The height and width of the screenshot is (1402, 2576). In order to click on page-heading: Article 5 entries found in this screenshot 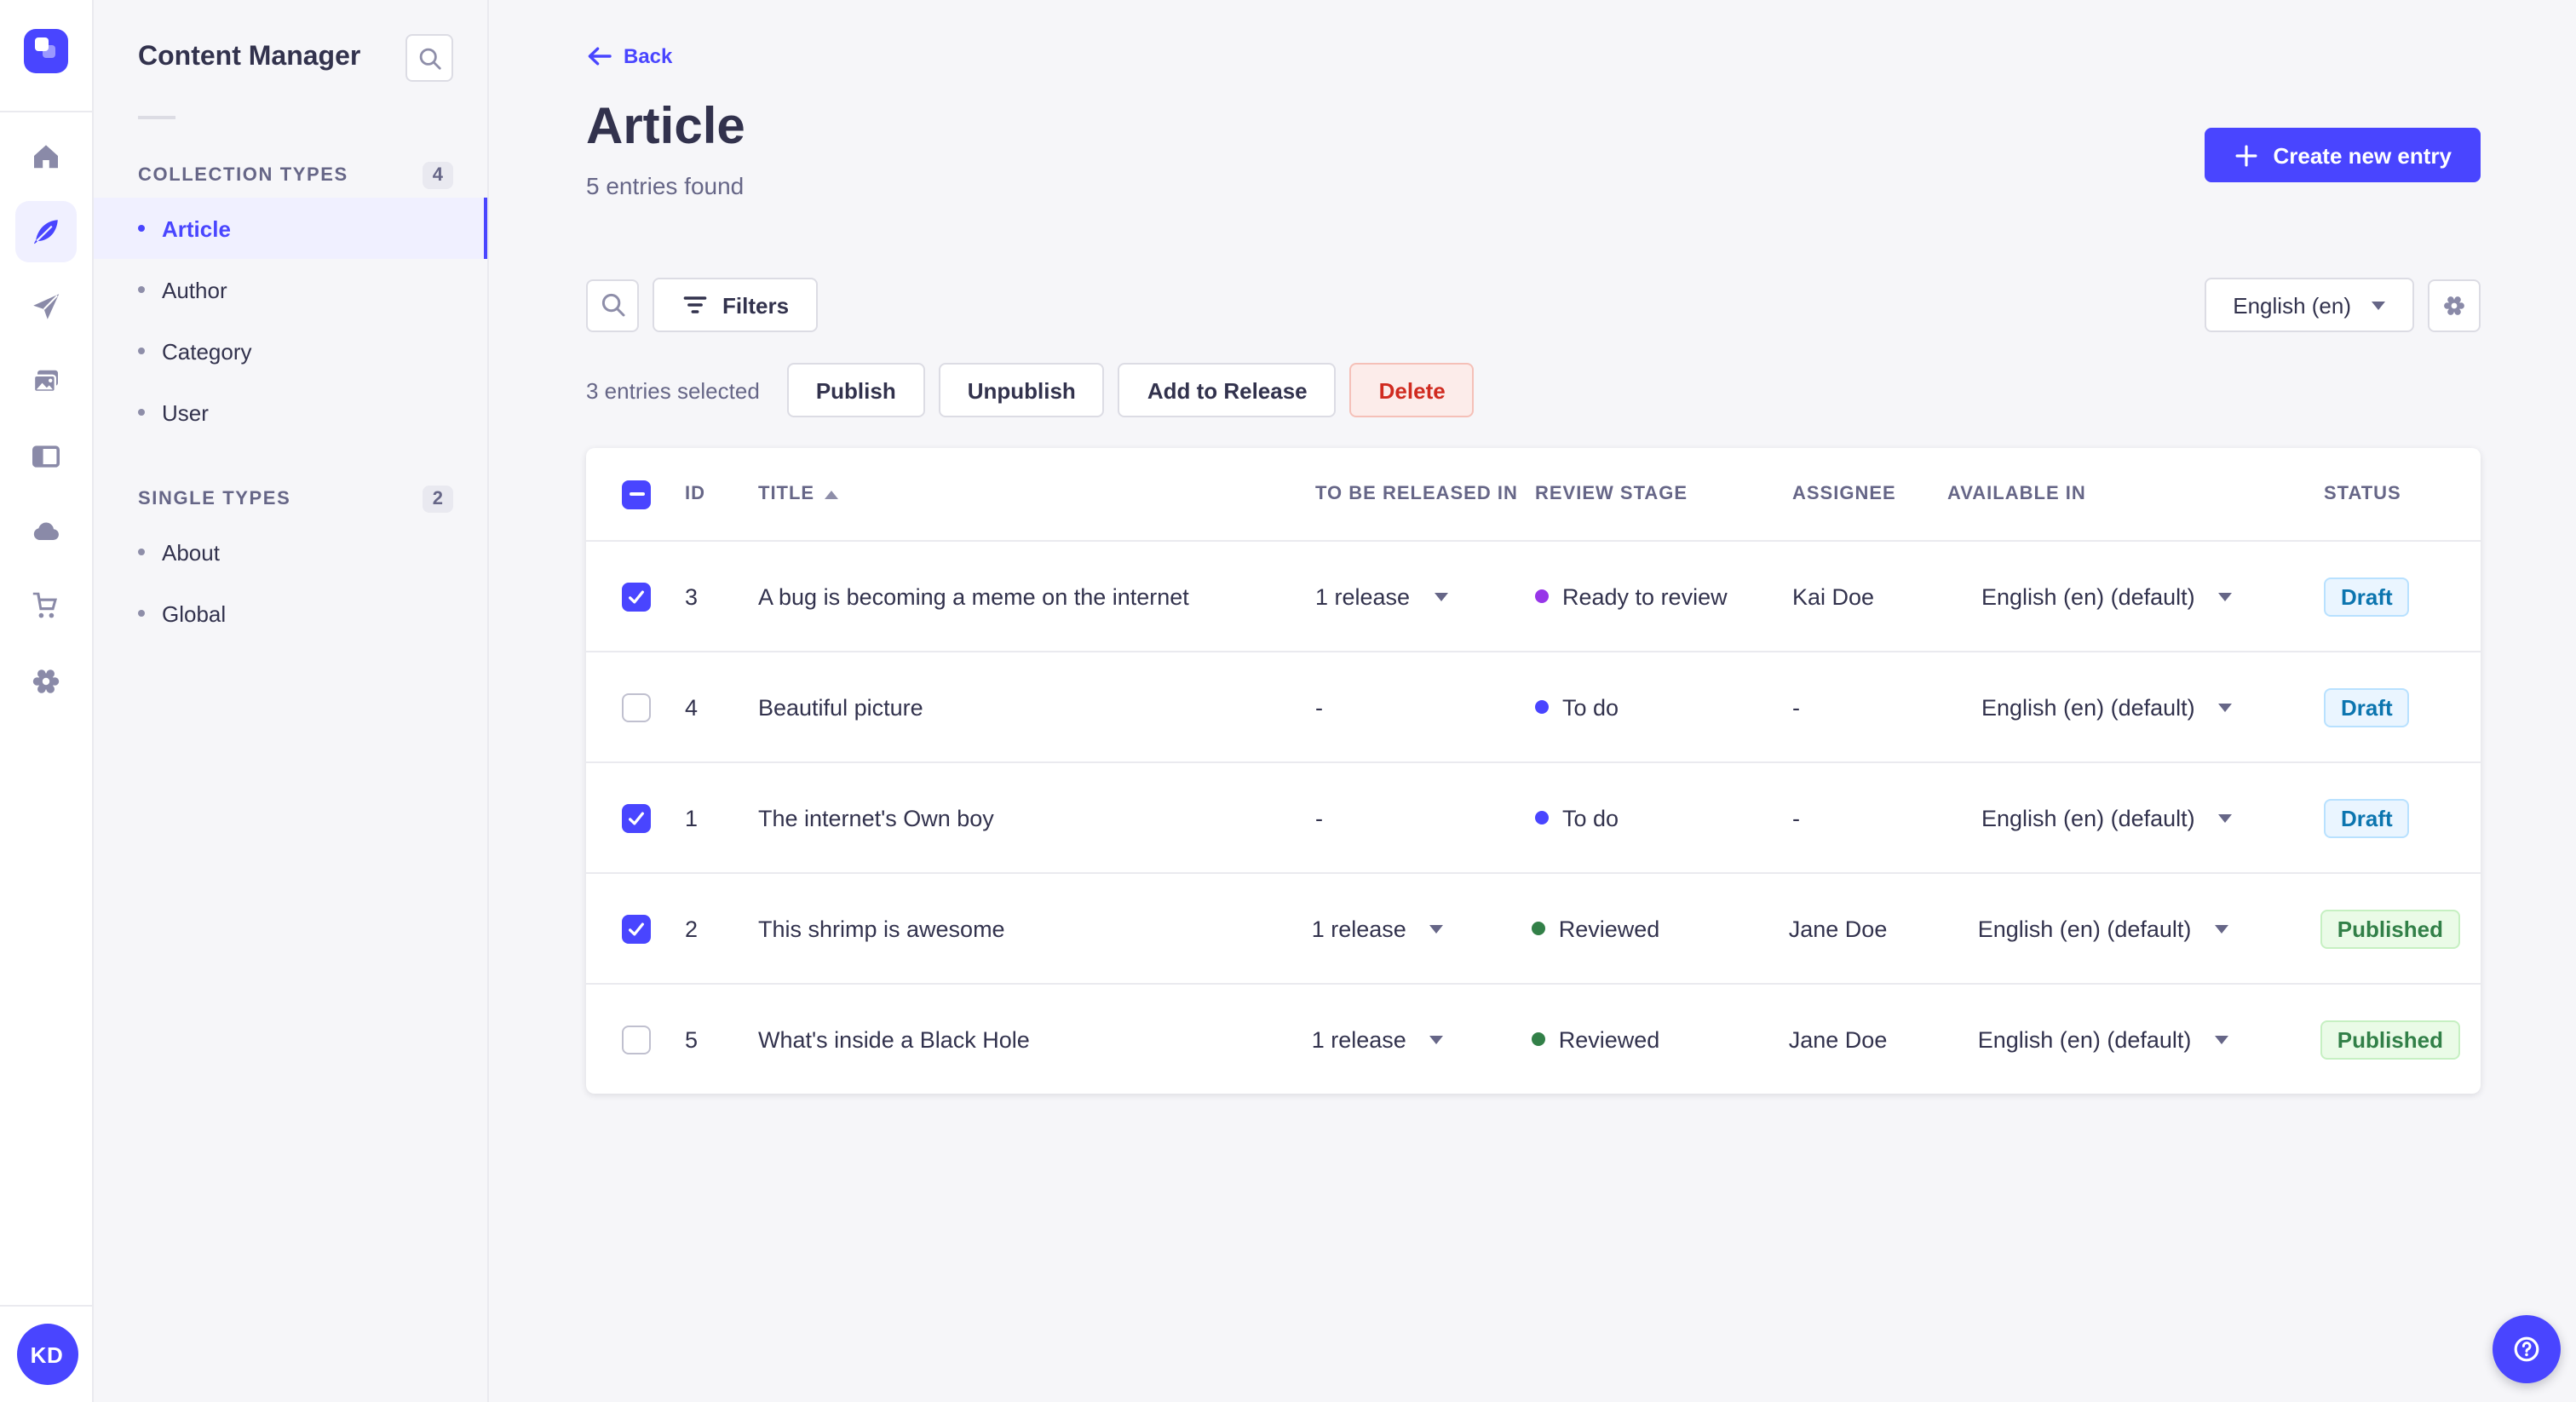, I will do `click(665, 138)`.